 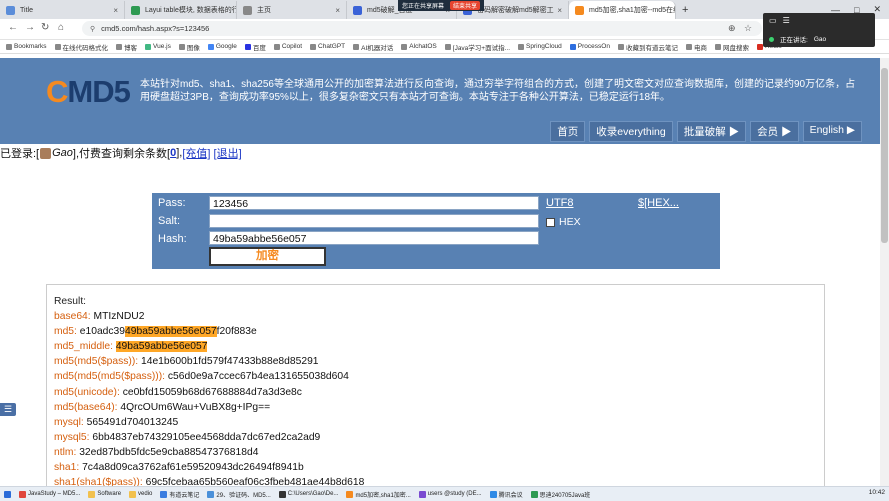 What do you see at coordinates (62, 153) in the screenshot?
I see `username: Gao` at bounding box center [62, 153].